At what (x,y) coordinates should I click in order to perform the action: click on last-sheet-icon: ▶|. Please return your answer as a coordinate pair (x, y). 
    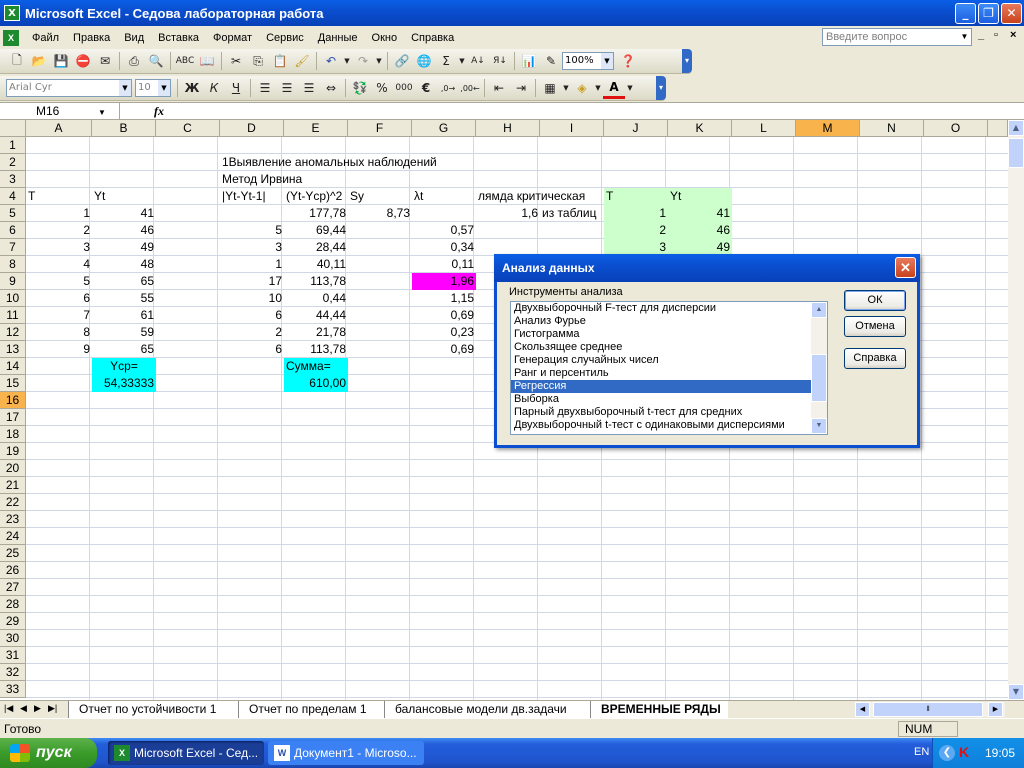
    Looking at the image, I should click on (52, 708).